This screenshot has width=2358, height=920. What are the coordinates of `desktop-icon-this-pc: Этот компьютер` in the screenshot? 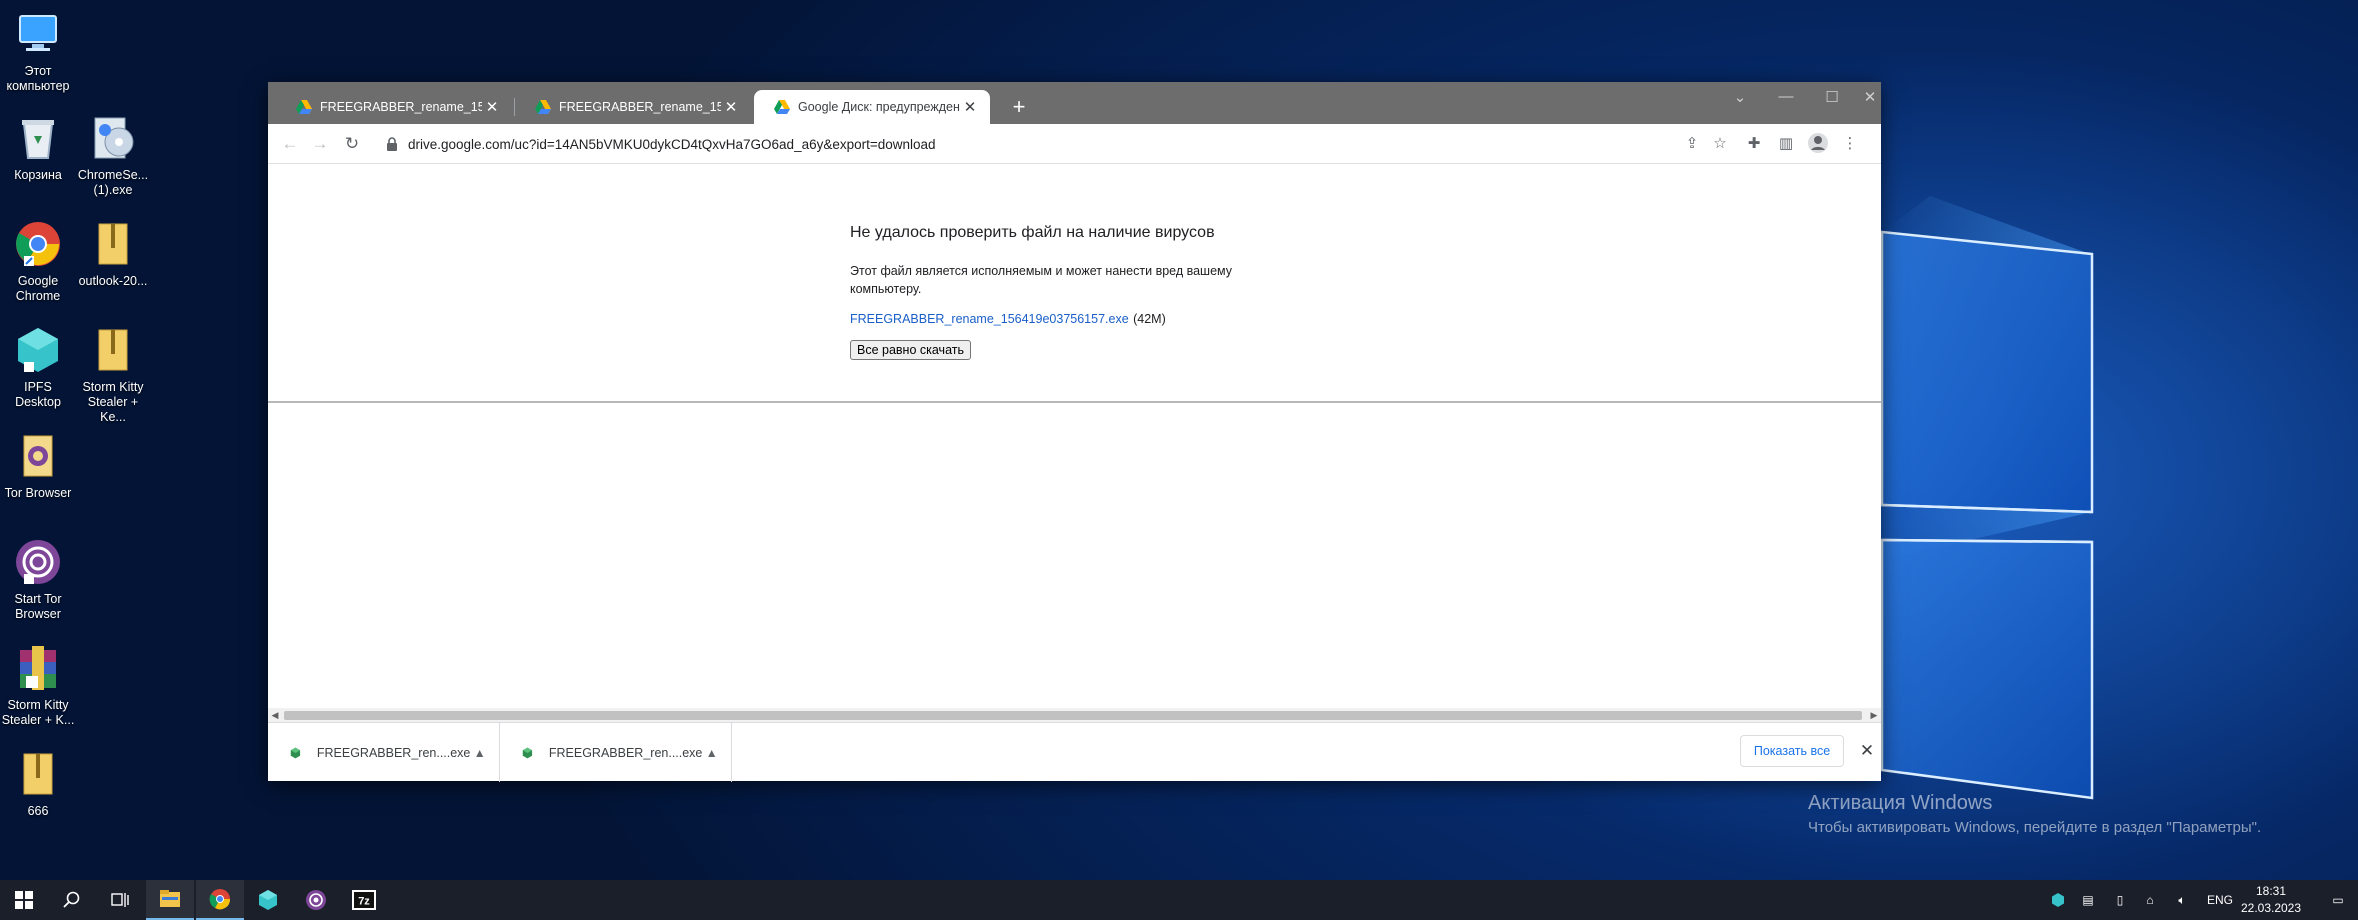 It's located at (38, 51).